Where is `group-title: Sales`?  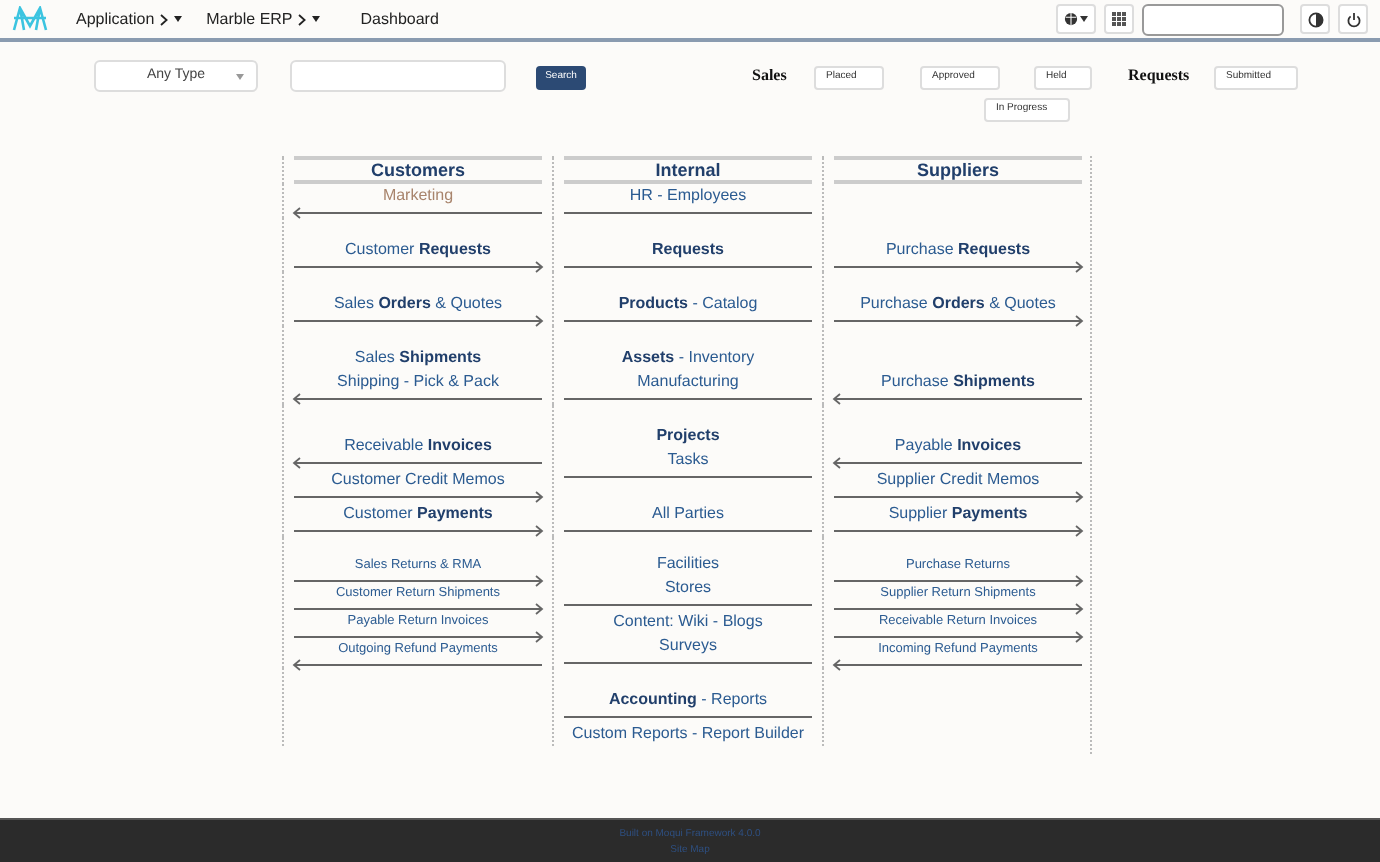 group-title: Sales is located at coordinates (769, 76).